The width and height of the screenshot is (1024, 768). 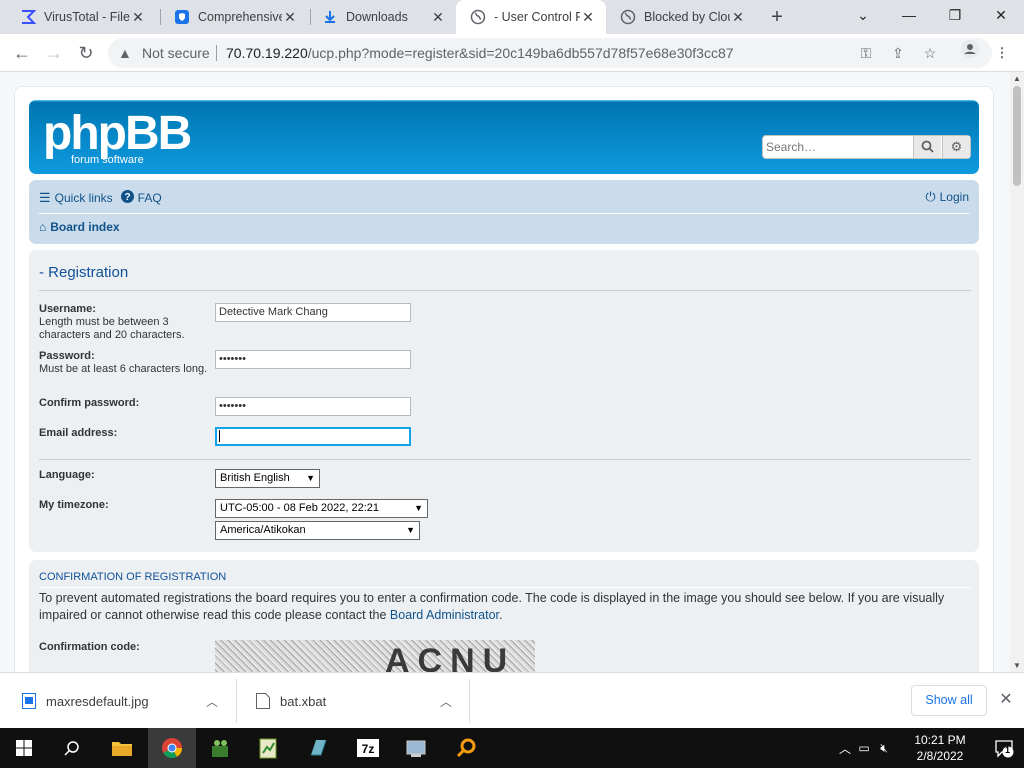 What do you see at coordinates (97, 701) in the screenshot?
I see `download-filename: maxresdefault.jpg` at bounding box center [97, 701].